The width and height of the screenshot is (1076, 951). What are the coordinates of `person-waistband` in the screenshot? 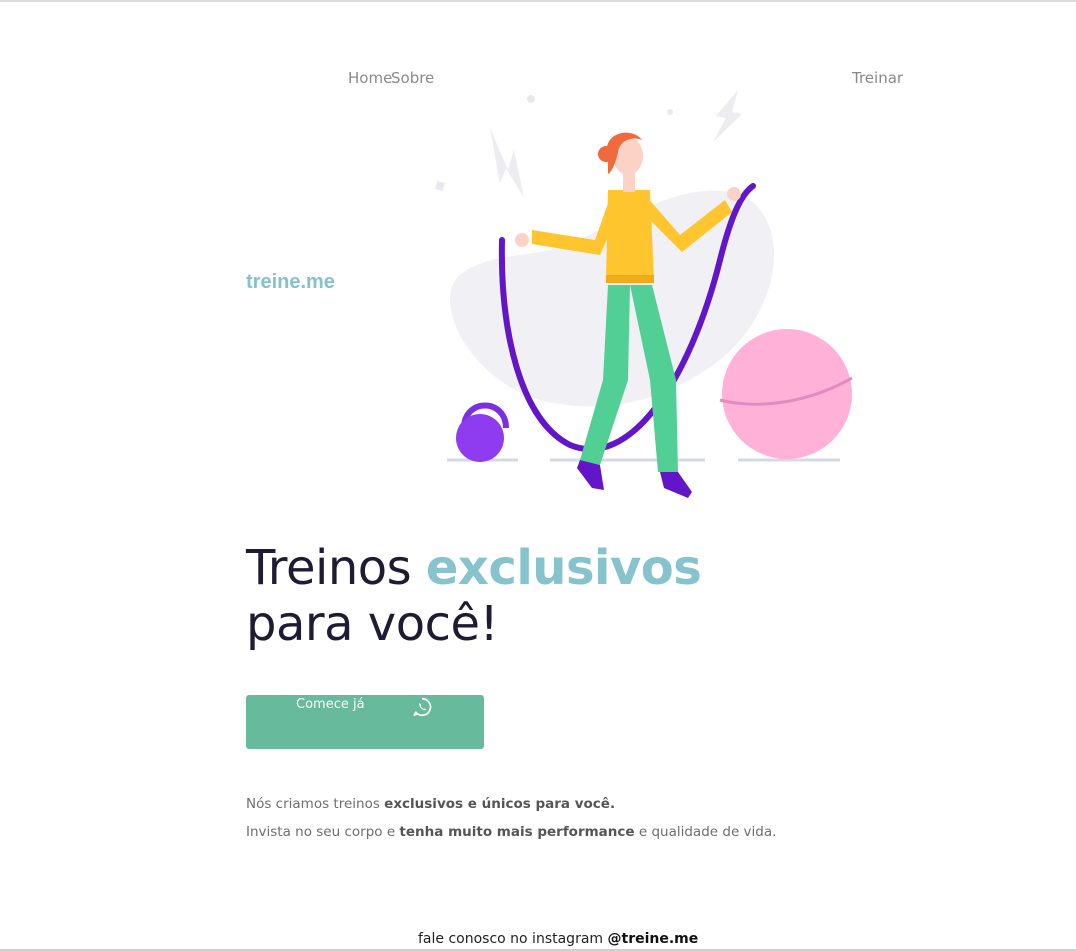 It's located at (630, 279).